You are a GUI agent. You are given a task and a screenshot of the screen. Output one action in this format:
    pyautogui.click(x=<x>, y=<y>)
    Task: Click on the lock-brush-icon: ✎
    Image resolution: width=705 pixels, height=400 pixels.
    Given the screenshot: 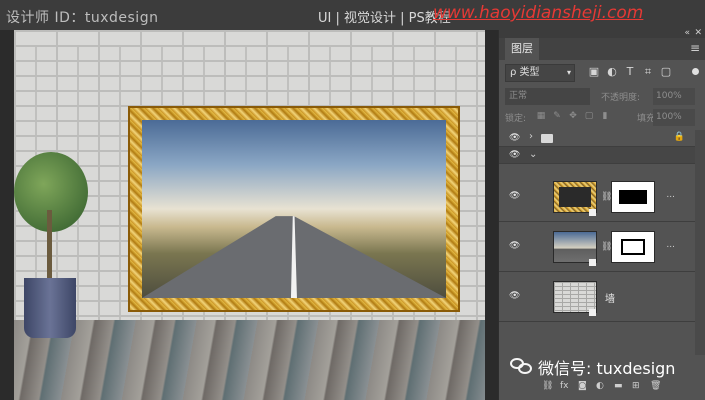 What is the action you would take?
    pyautogui.click(x=557, y=116)
    